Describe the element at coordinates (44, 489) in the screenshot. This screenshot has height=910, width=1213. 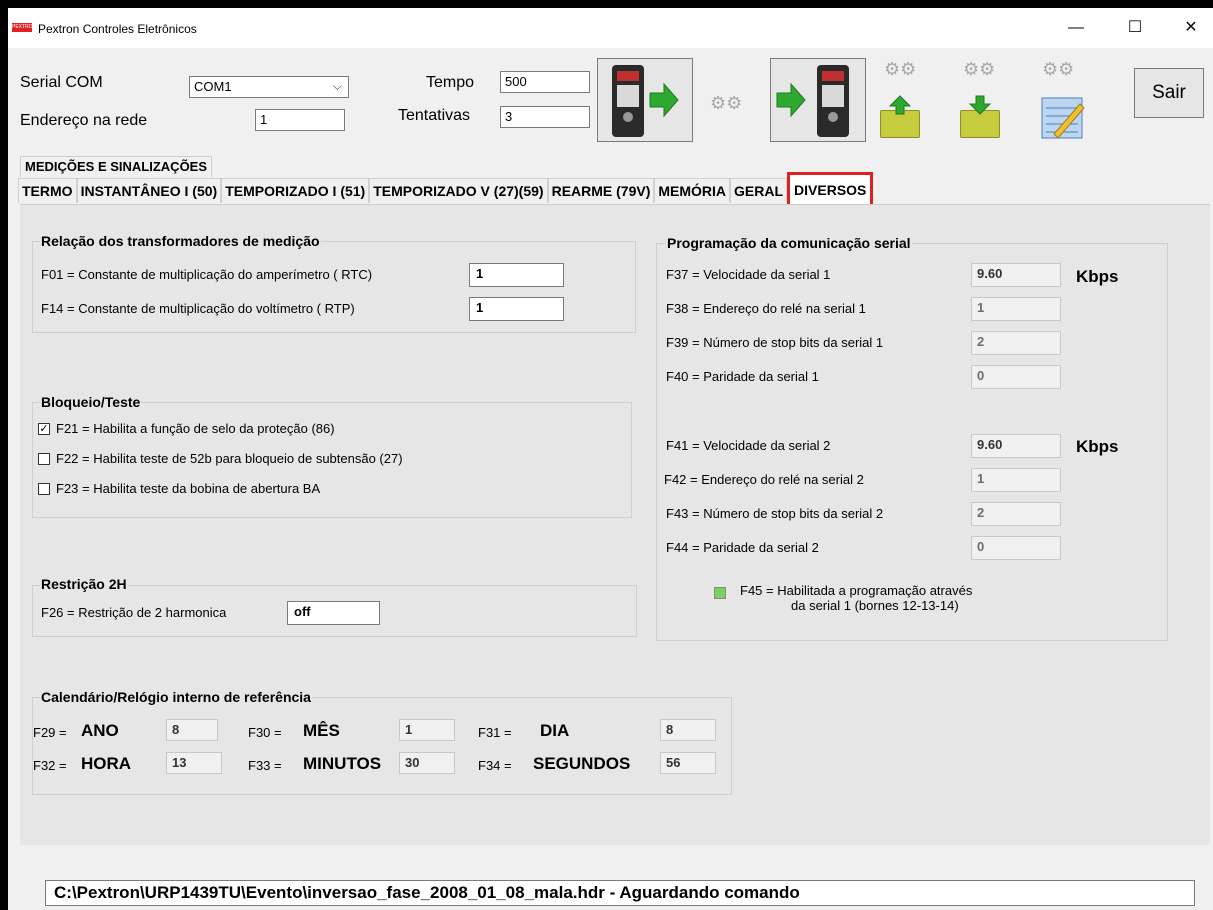
I see `f23-checkbox` at that location.